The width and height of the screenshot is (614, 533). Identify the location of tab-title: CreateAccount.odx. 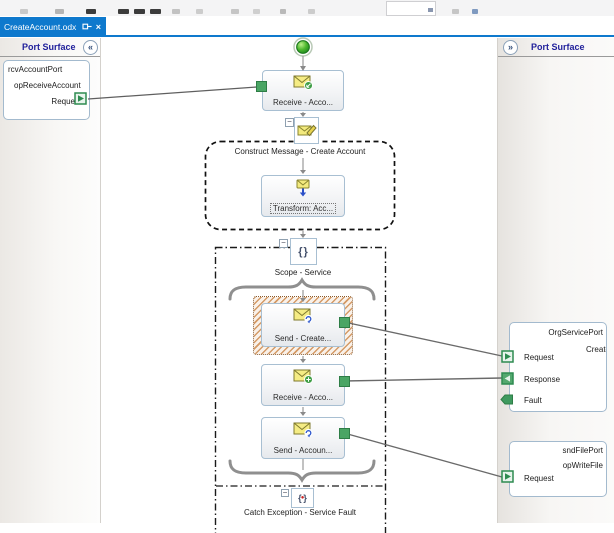
(40, 26).